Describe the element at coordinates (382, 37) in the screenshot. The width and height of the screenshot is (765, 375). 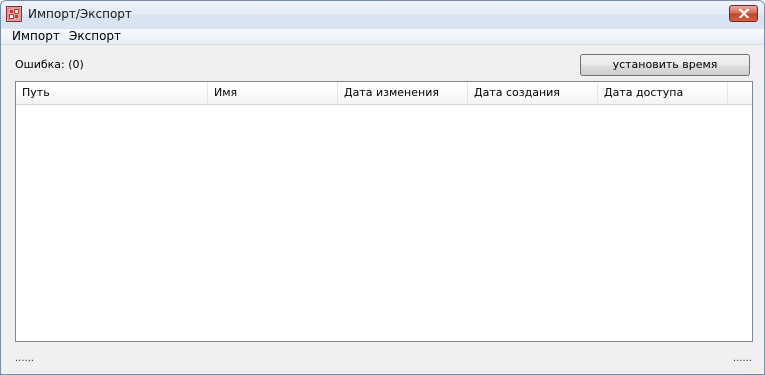
I see `menu-bar: Импорт Экспорт` at that location.